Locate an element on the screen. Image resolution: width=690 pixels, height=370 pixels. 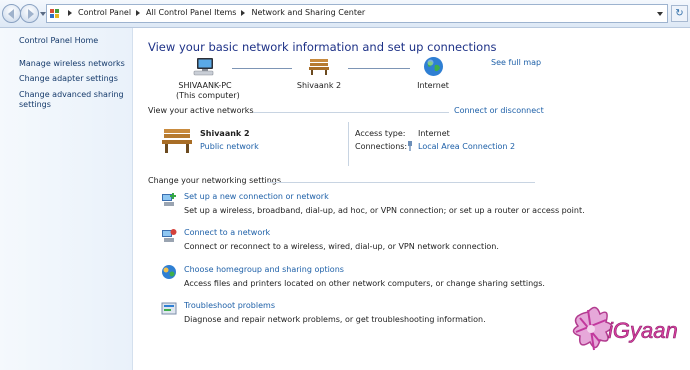
homegroup-link: Choose homegroup and sharing options is located at coordinates (264, 269).